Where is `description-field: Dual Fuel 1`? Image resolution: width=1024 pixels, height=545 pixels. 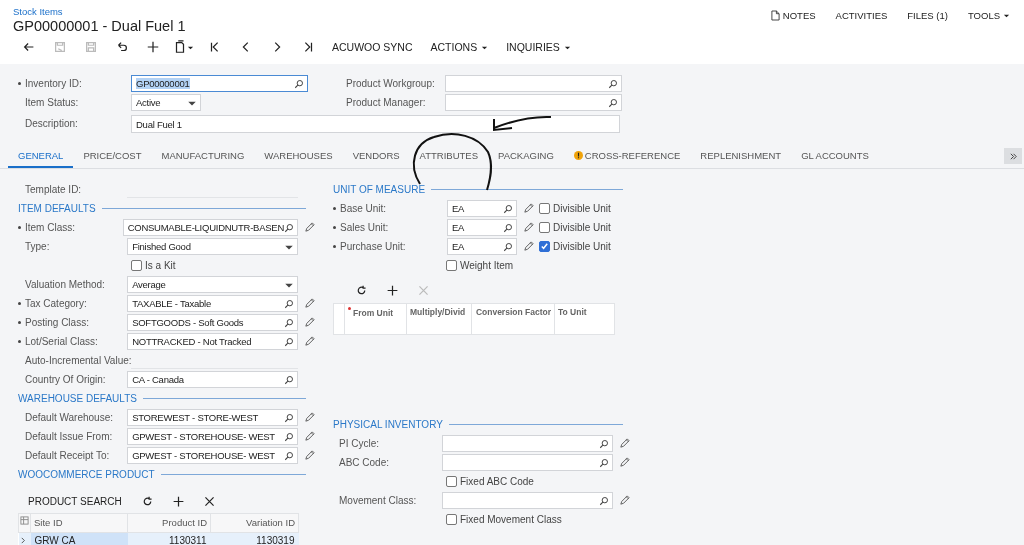 description-field: Dual Fuel 1 is located at coordinates (375, 124).